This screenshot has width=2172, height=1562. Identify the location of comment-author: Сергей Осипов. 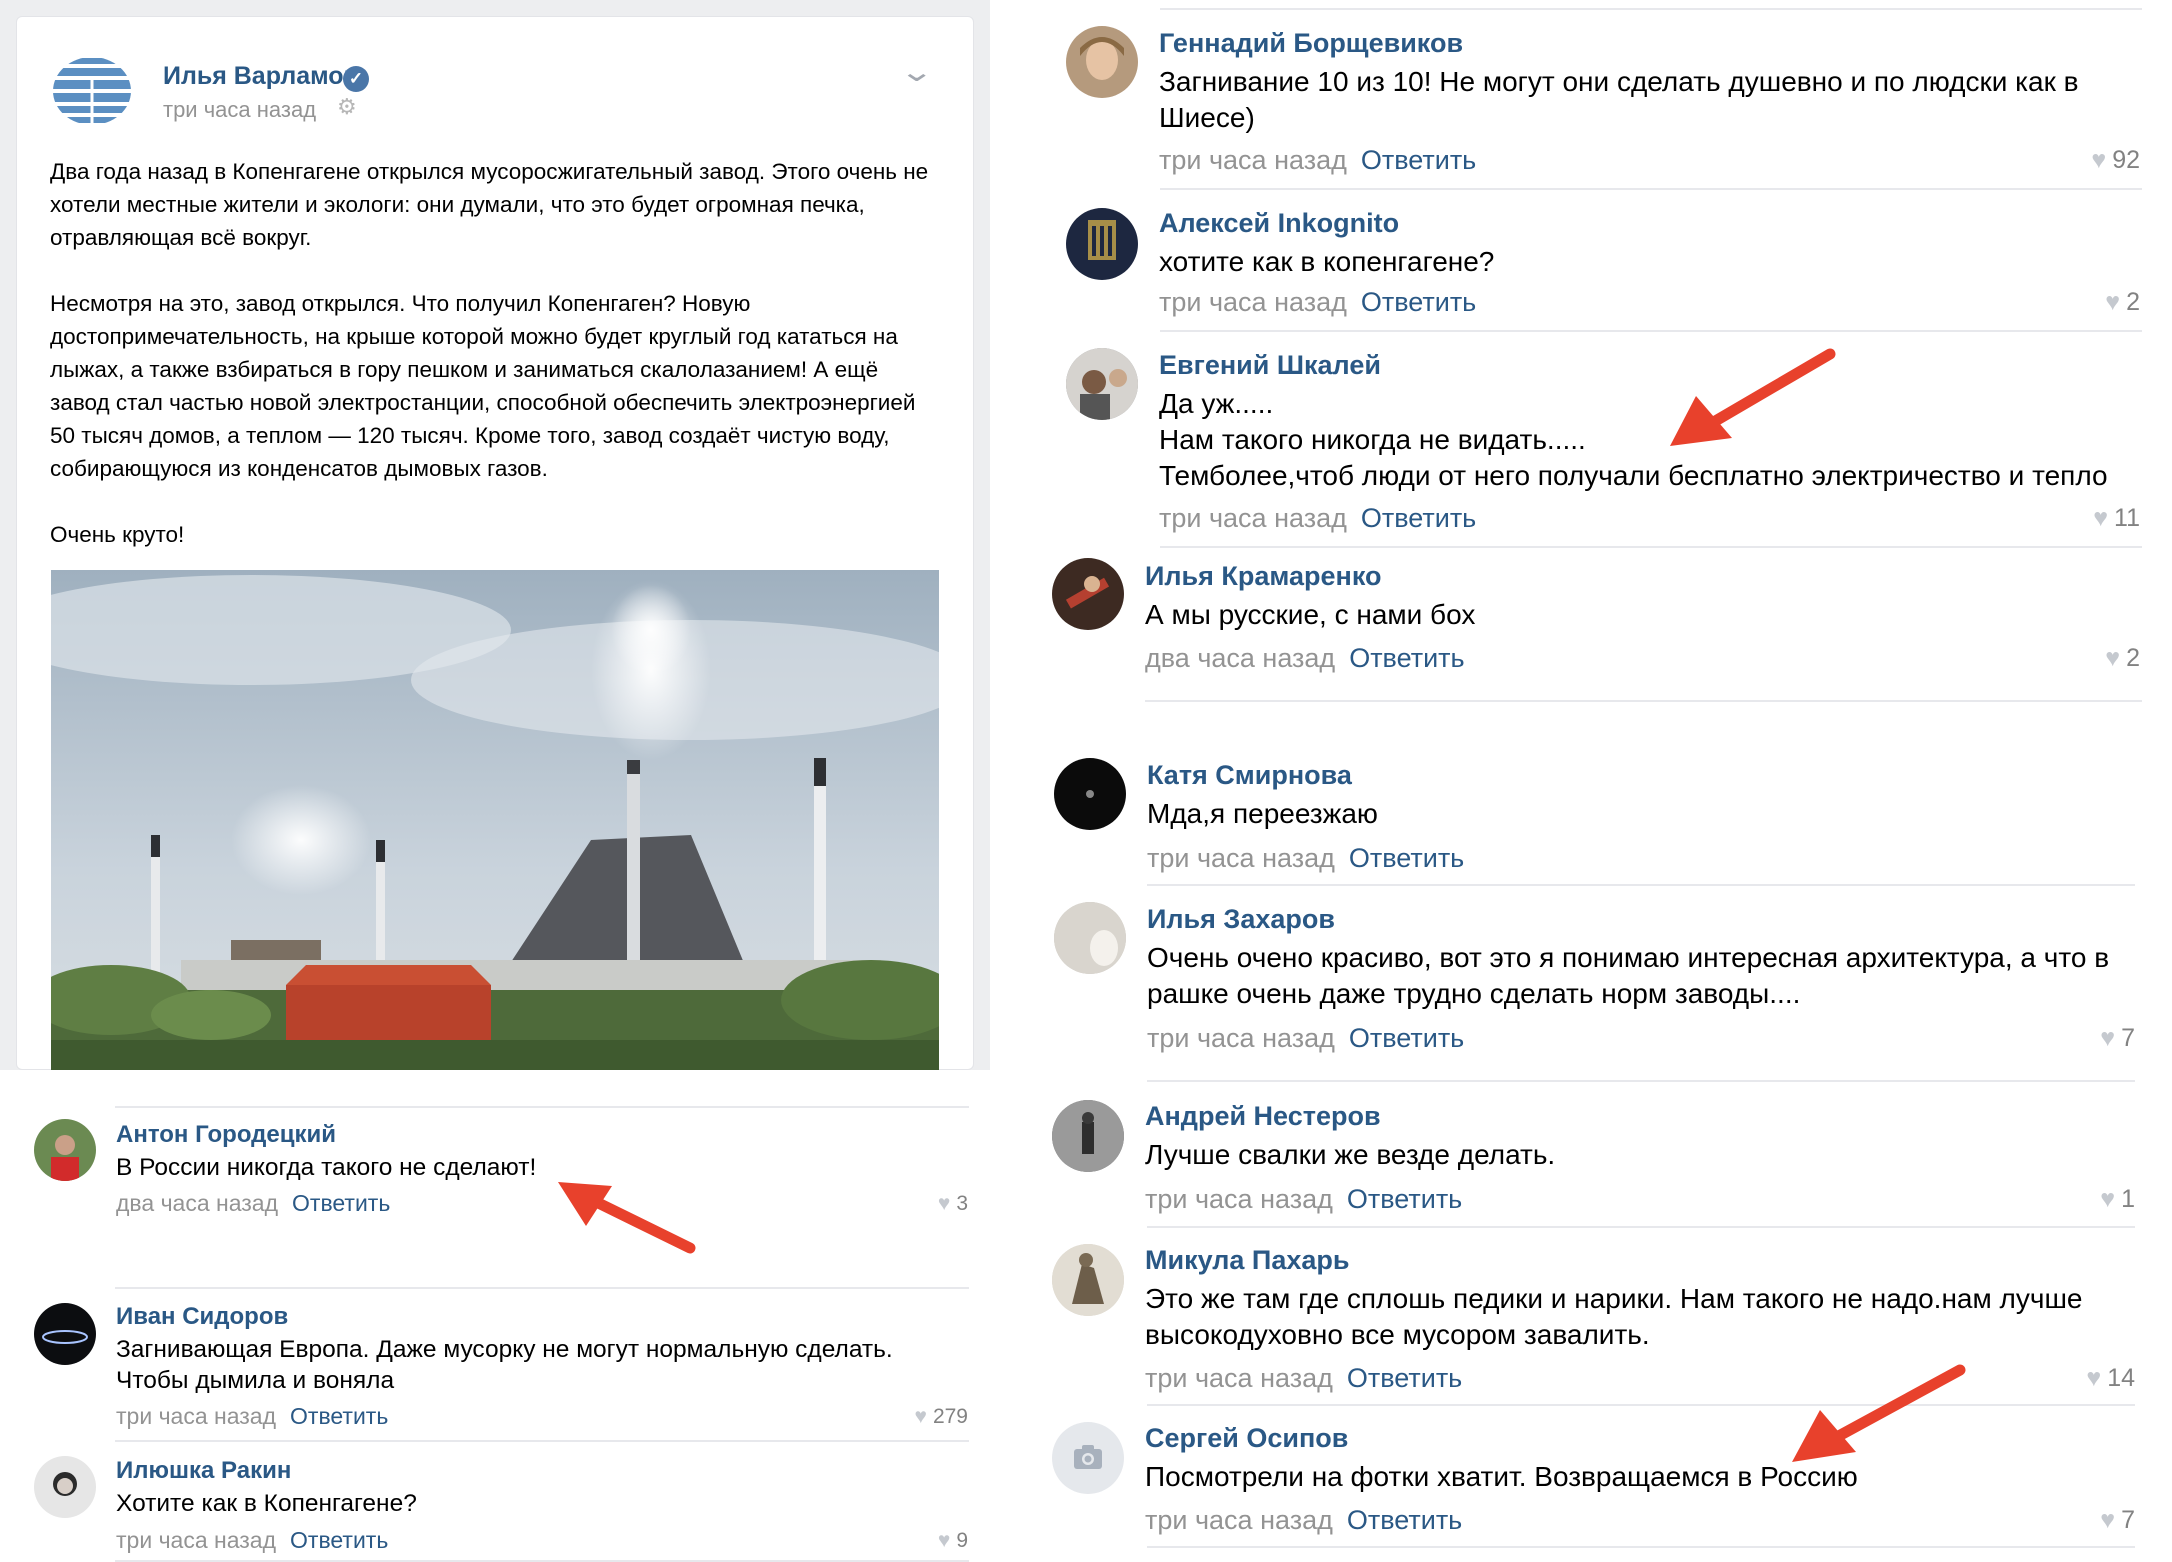
(1246, 1438).